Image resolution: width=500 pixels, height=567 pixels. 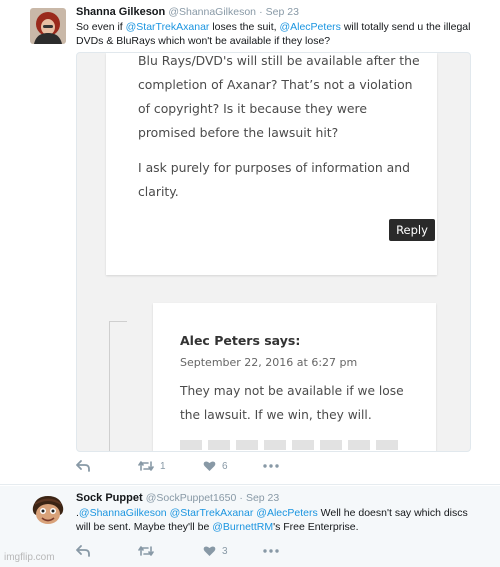 I want to click on watermark: imgflip.com, so click(x=29, y=557).